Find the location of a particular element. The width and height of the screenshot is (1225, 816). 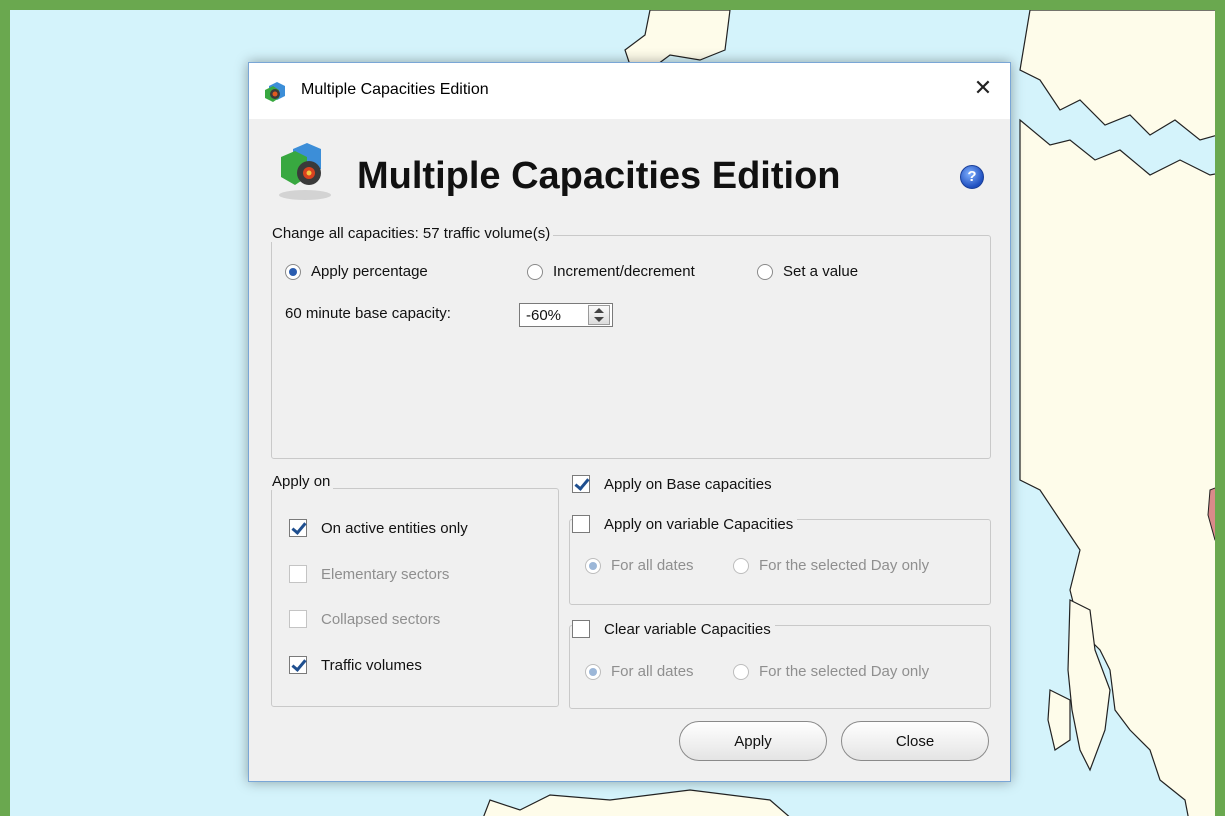

radio-label: Set a value is located at coordinates (821, 271).